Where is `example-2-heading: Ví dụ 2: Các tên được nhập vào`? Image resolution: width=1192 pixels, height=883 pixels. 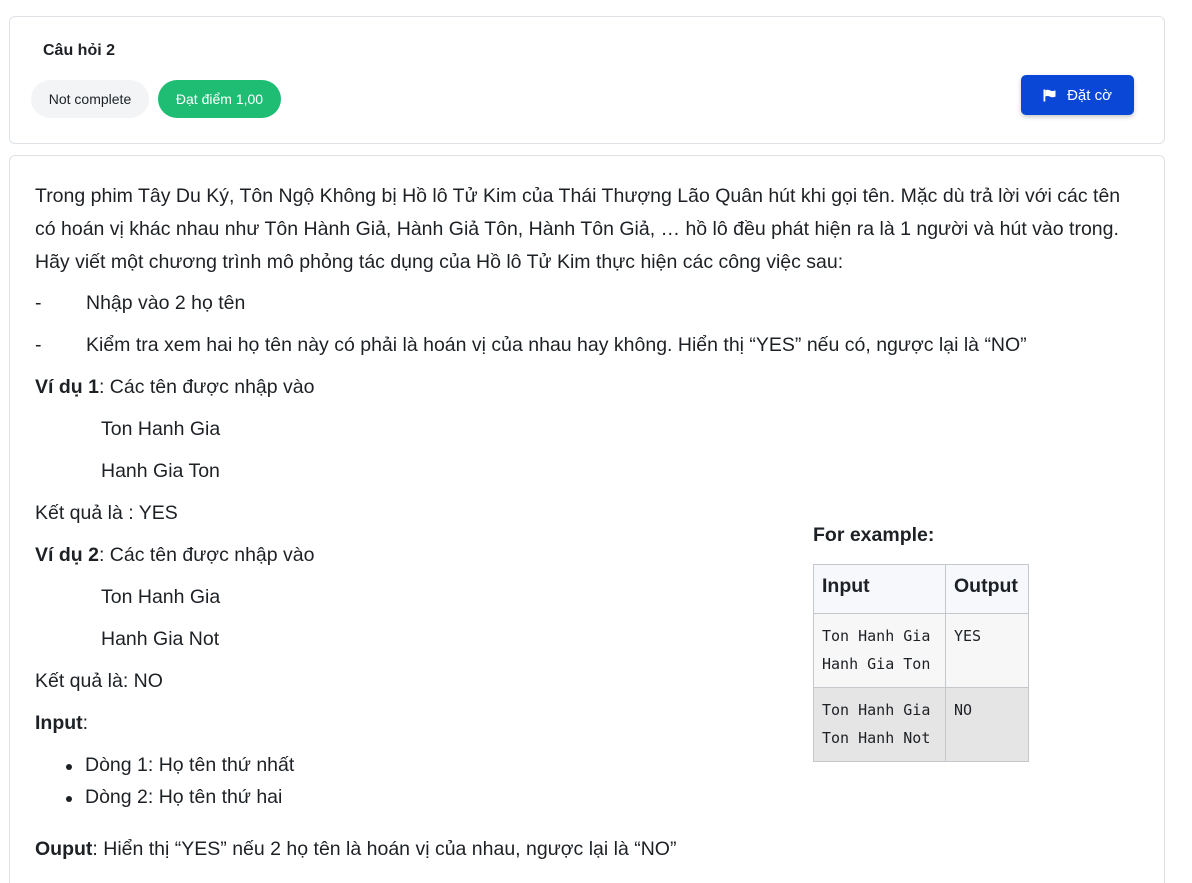 example-2-heading: Ví dụ 2: Các tên được nhập vào is located at coordinates (175, 555).